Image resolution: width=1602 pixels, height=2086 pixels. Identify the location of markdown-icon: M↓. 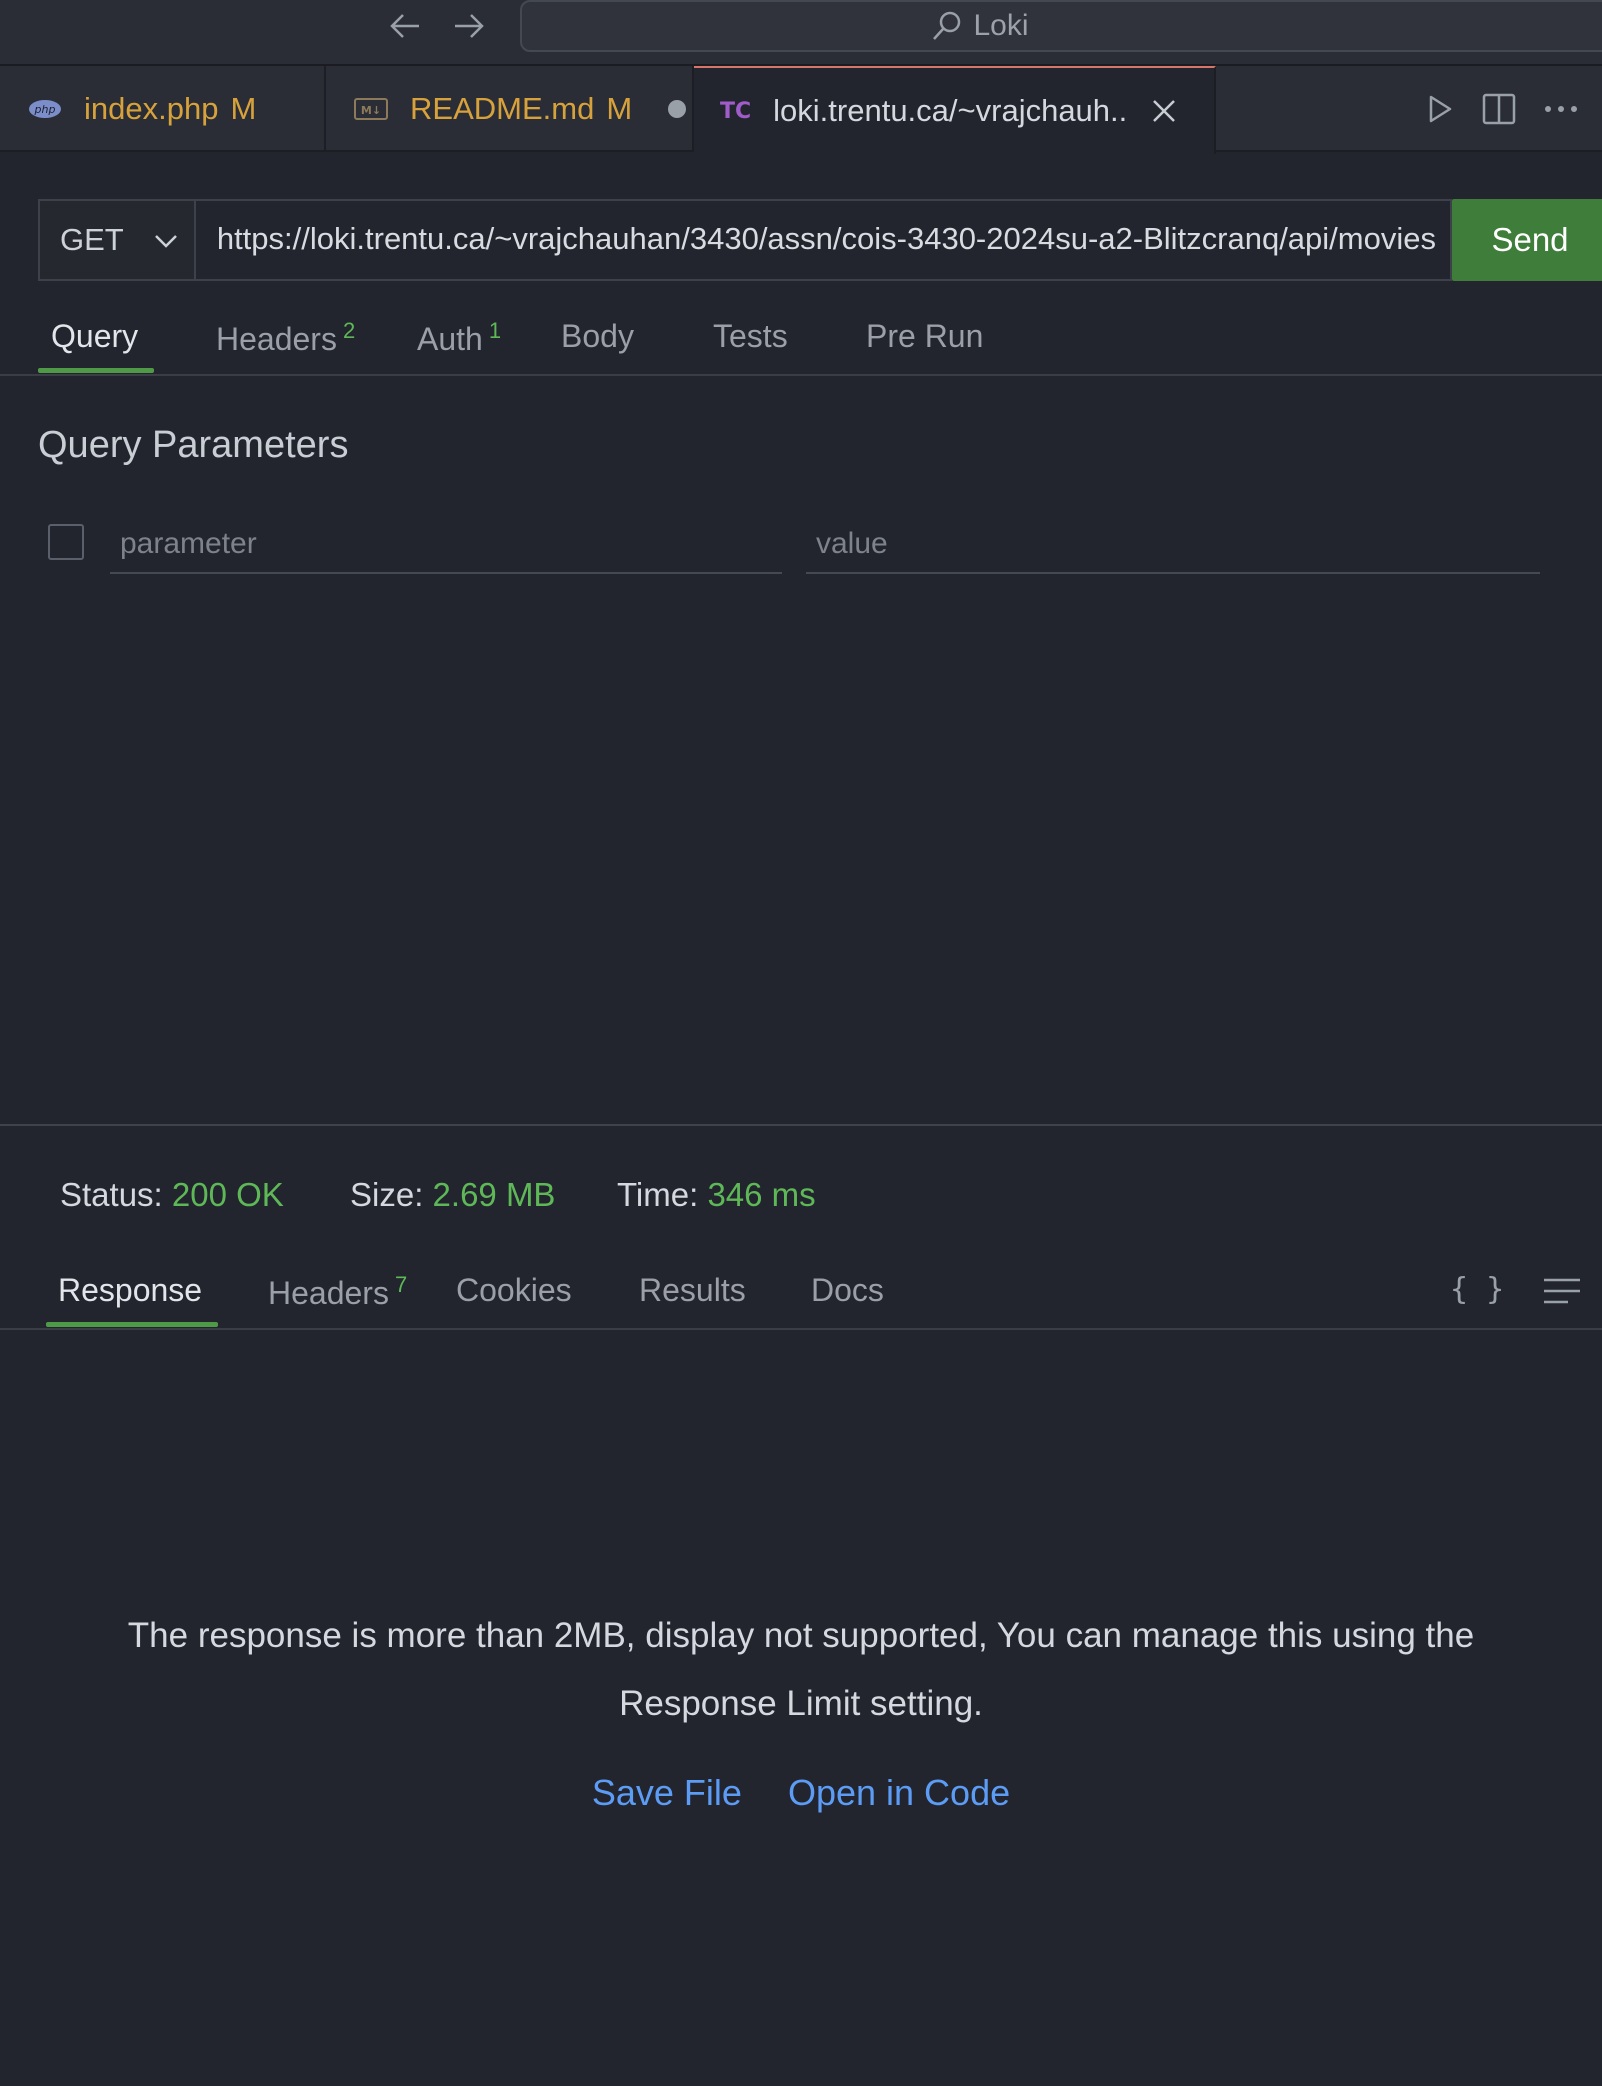
(371, 109).